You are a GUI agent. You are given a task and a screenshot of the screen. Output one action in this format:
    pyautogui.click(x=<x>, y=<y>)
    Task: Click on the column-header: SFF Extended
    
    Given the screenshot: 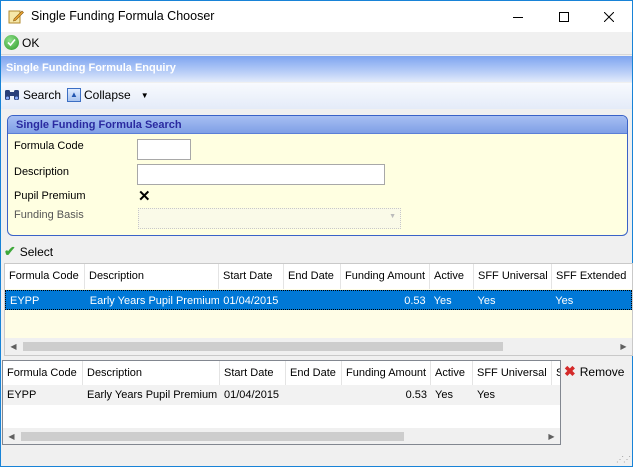 What is the action you would take?
    pyautogui.click(x=592, y=276)
    